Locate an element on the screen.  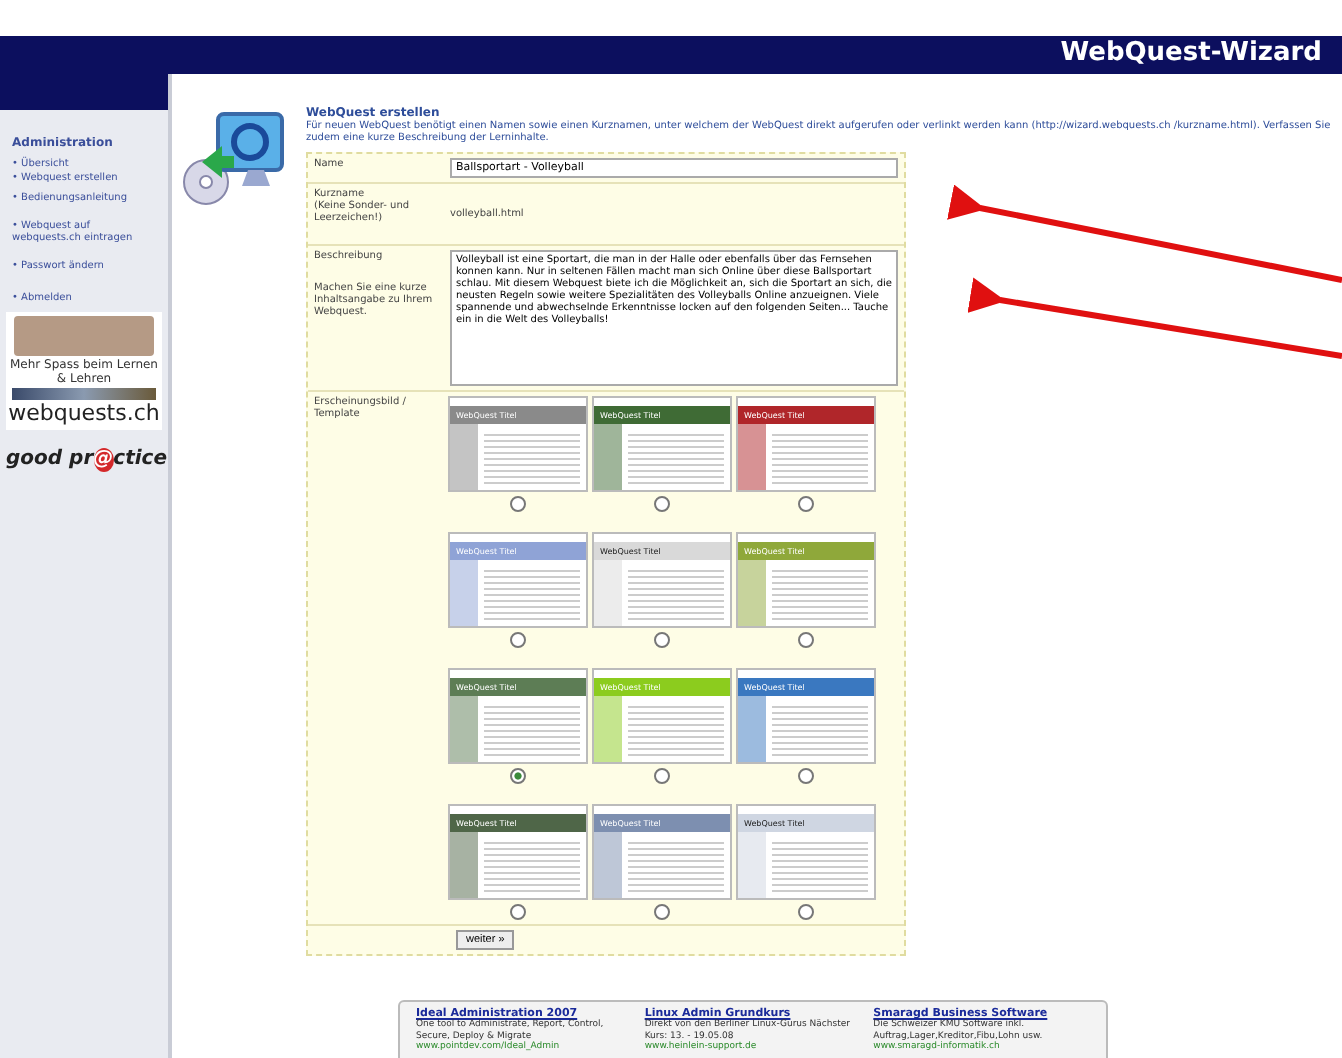
good-practice-logo: good pr@ctice is located at coordinates (86, 460).